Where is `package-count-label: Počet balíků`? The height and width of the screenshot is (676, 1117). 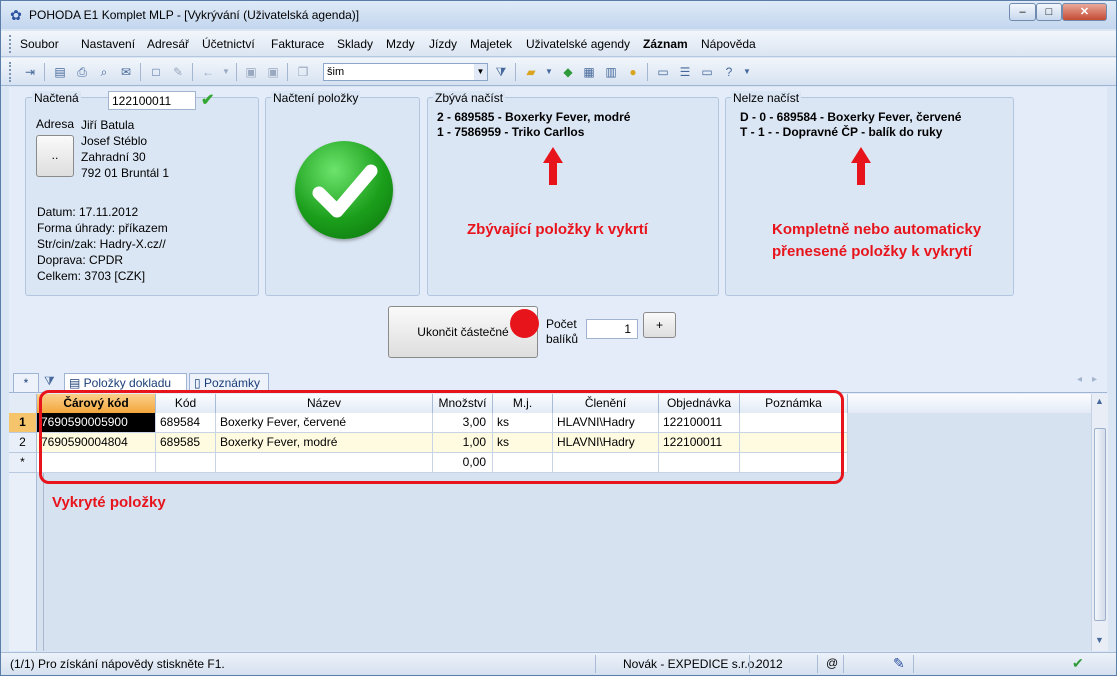 package-count-label: Počet balíků is located at coordinates (562, 332).